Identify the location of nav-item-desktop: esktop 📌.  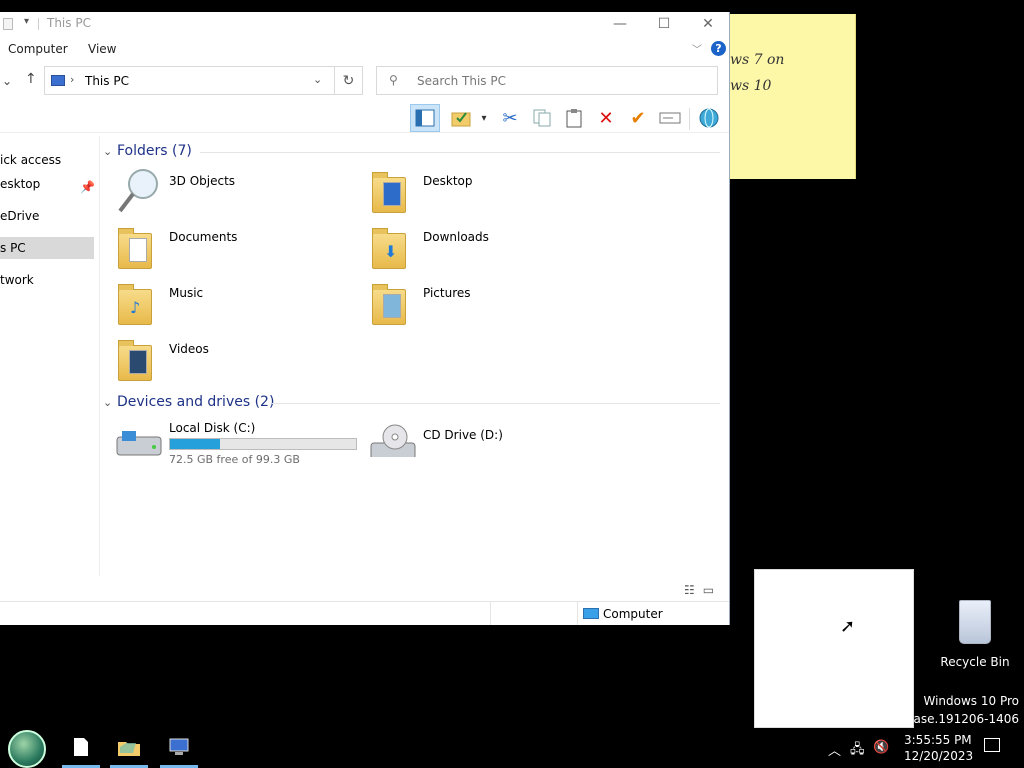
(47, 184).